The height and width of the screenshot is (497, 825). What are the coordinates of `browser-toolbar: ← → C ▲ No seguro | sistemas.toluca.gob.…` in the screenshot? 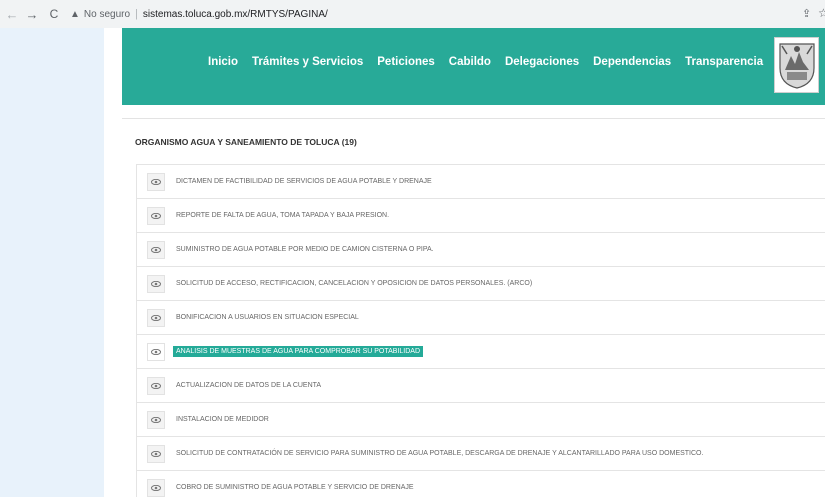 It's located at (412, 14).